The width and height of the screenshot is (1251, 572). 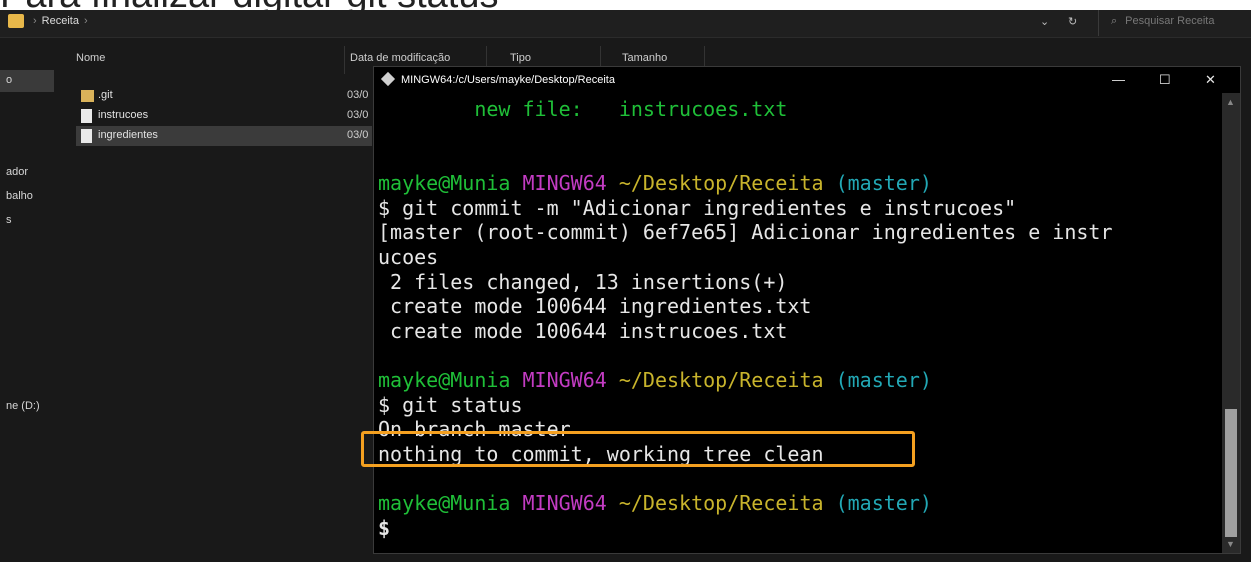 What do you see at coordinates (1230, 102) in the screenshot?
I see `scroll-up-icon: ▲` at bounding box center [1230, 102].